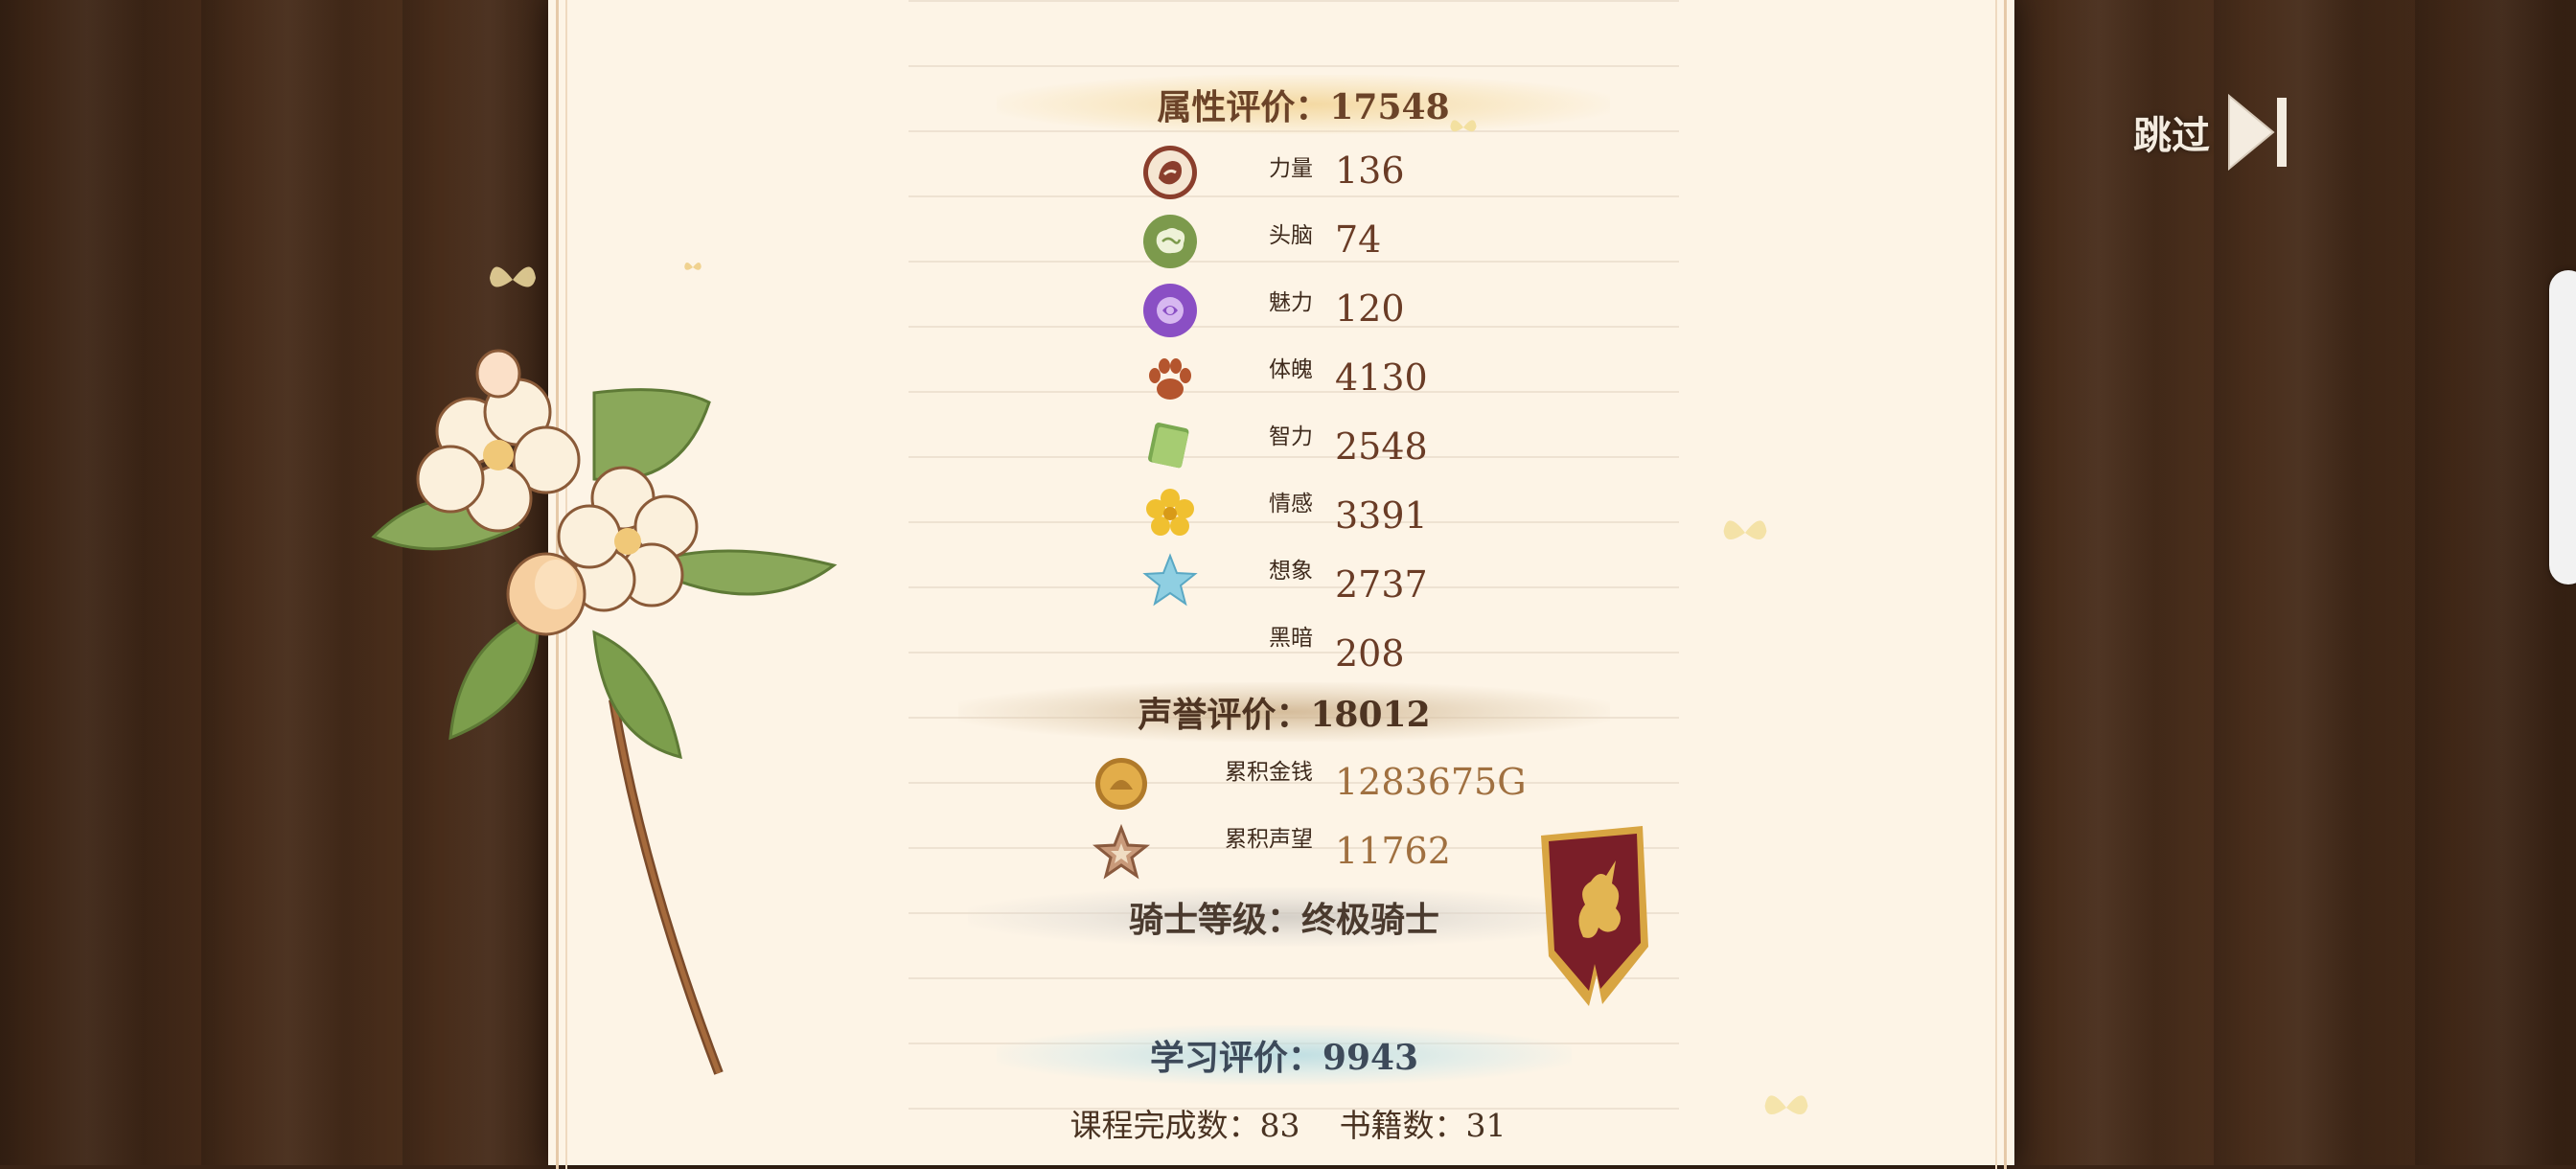 The image size is (2576, 1169). What do you see at coordinates (1594, 916) in the screenshot?
I see `griffin-crest-icon` at bounding box center [1594, 916].